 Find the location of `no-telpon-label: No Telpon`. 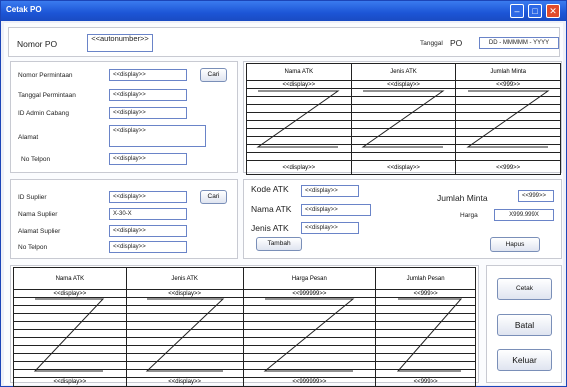

no-telpon-label: No Telpon is located at coordinates (36, 159).